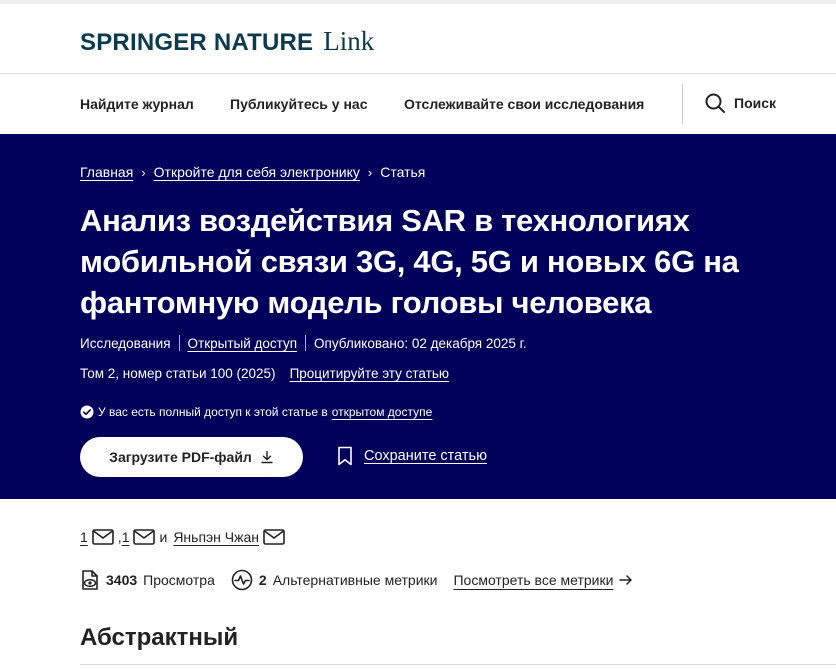 This screenshot has width=836, height=670. Describe the element at coordinates (533, 580) in the screenshot. I see `view-all-metrics-link: Посмотреть все метрики` at that location.